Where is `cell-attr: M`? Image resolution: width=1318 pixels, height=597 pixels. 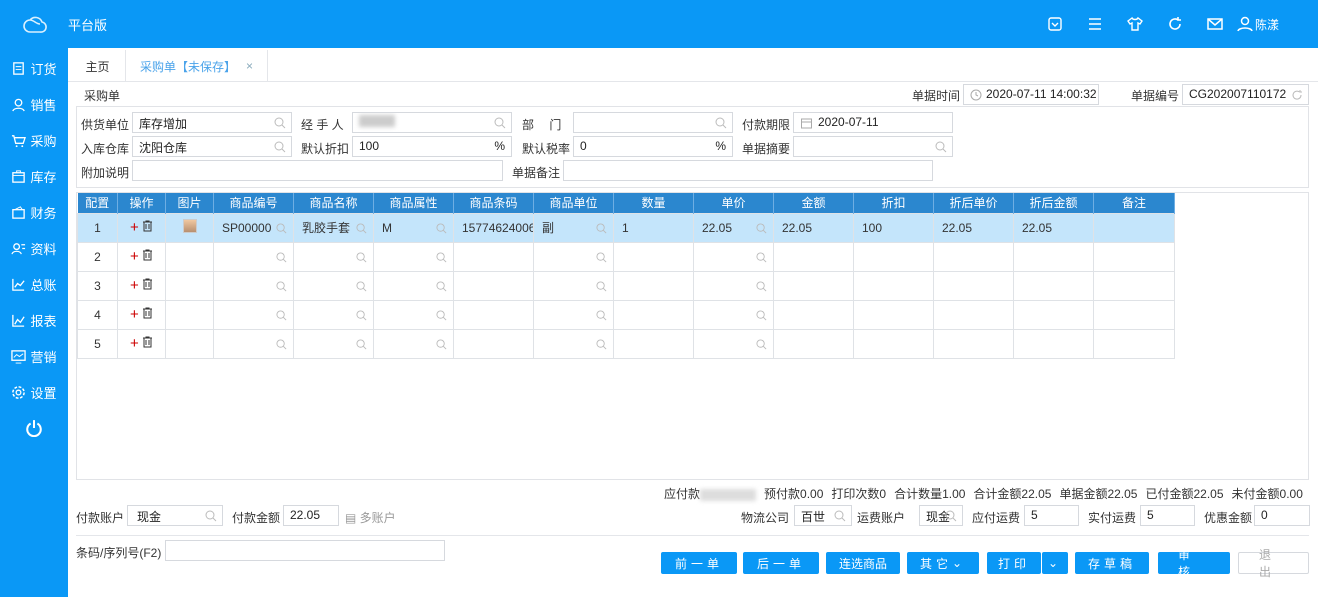
cell-attr: M is located at coordinates (413, 227).